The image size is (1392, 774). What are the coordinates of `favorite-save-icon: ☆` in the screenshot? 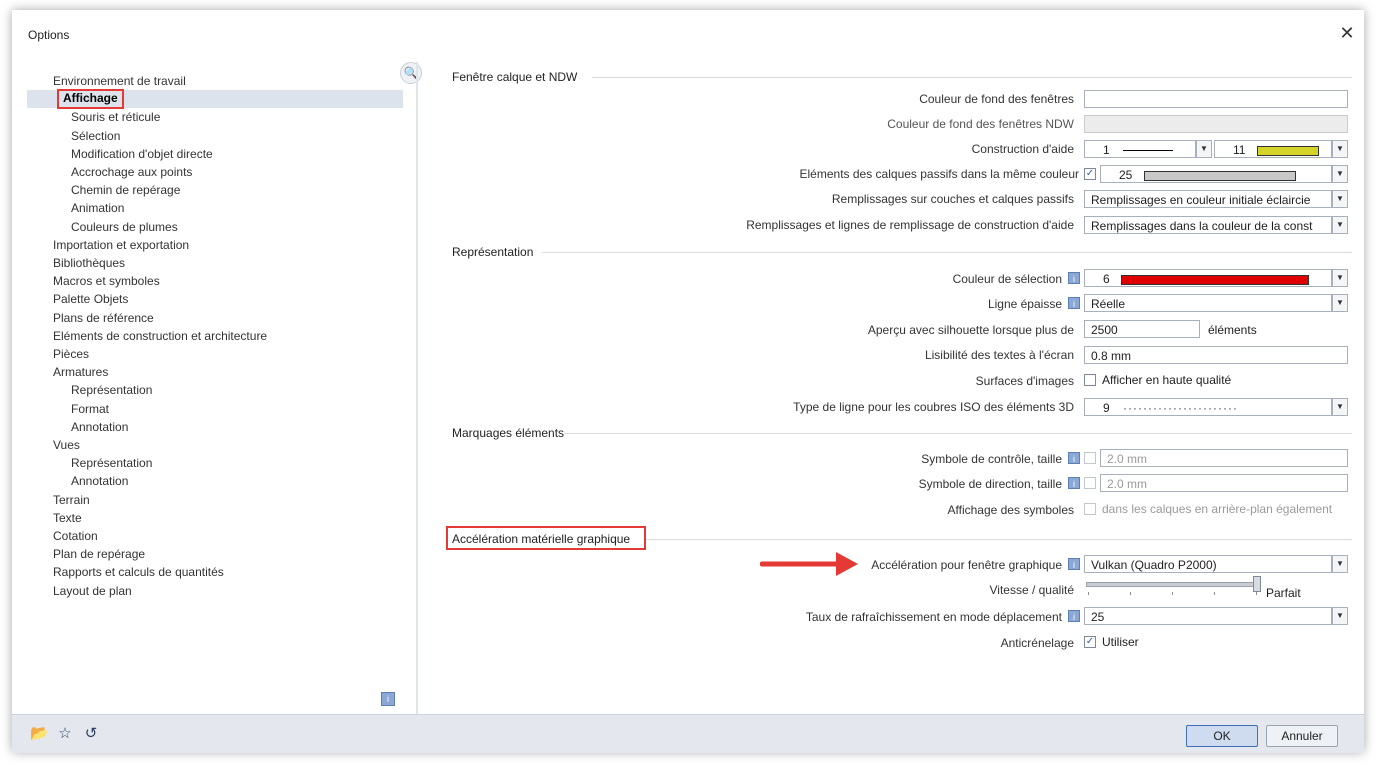 It's located at (65, 734).